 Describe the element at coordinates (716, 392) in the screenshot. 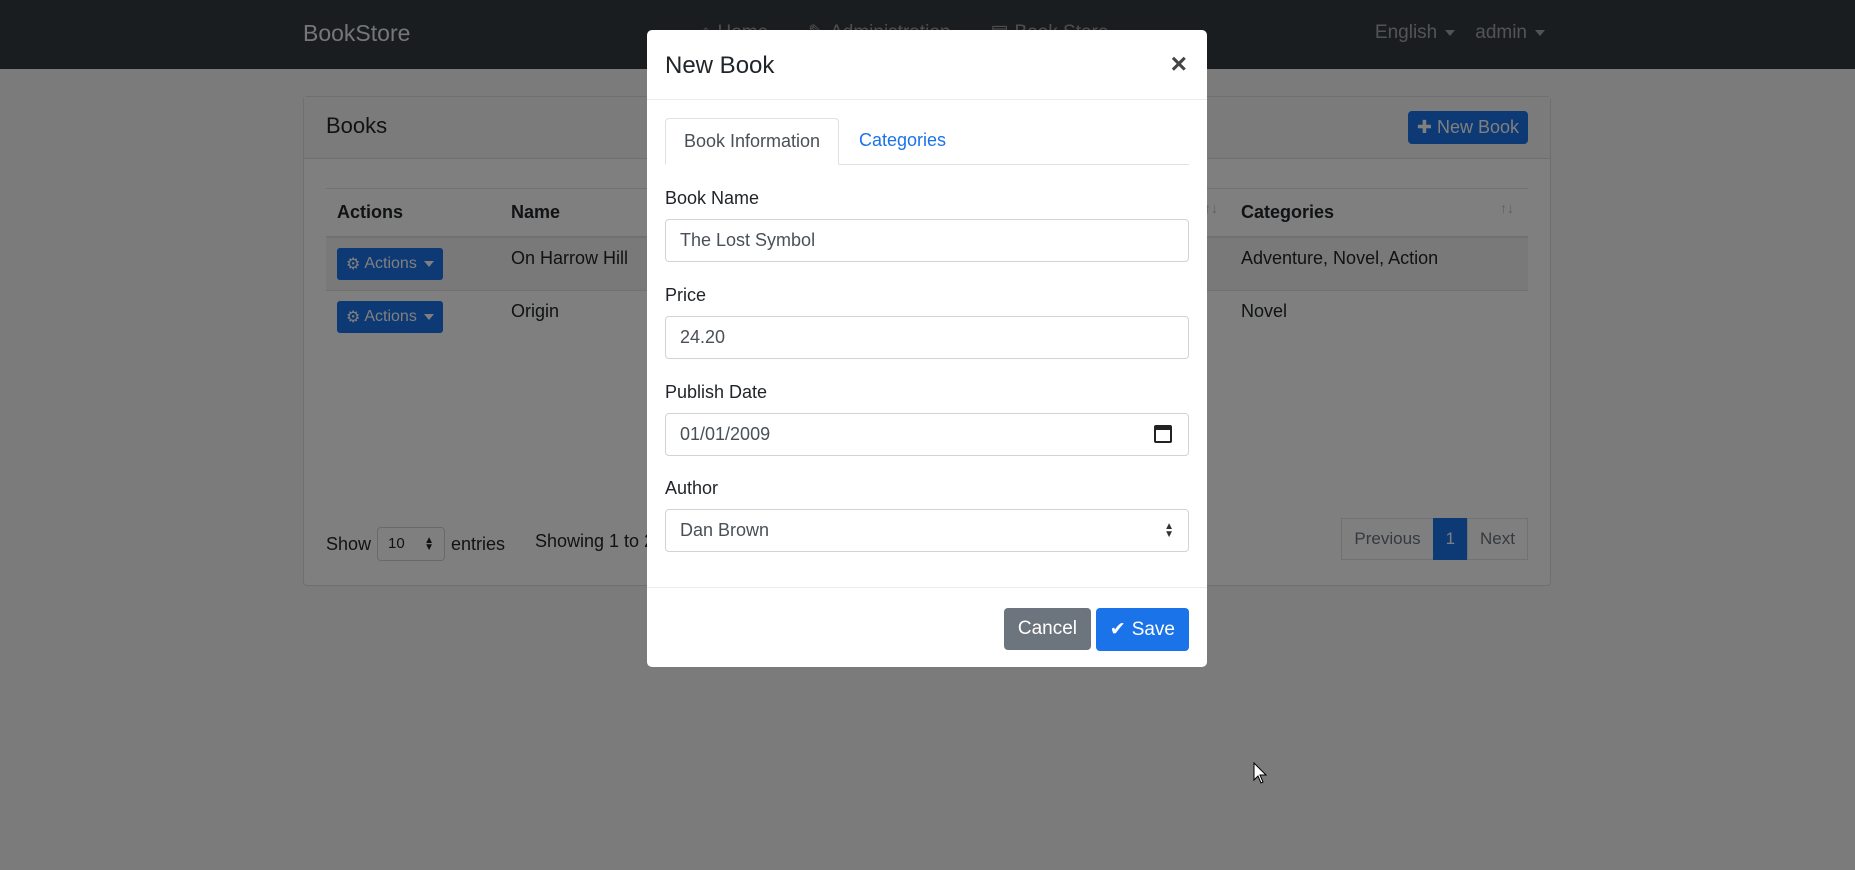

I see `publish-date-label: Publish Date` at that location.